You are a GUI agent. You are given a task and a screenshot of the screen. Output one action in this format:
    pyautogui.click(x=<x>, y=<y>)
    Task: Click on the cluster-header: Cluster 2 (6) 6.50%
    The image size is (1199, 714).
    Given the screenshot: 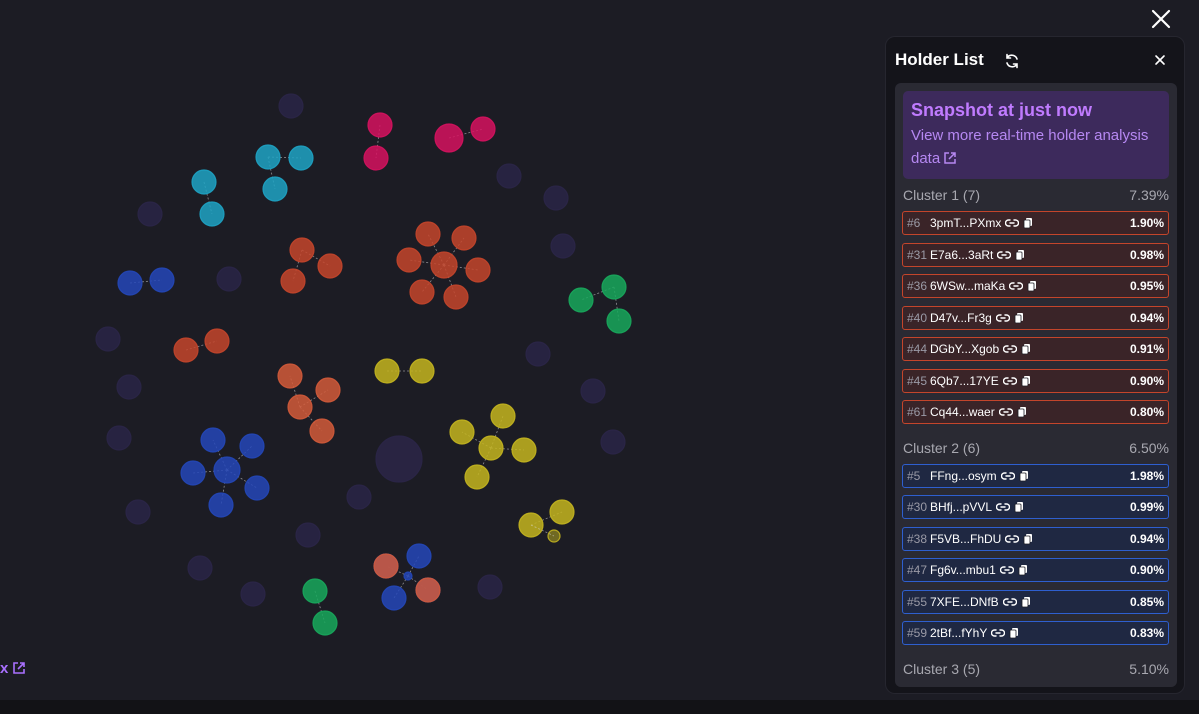 What is the action you would take?
    pyautogui.click(x=1036, y=448)
    